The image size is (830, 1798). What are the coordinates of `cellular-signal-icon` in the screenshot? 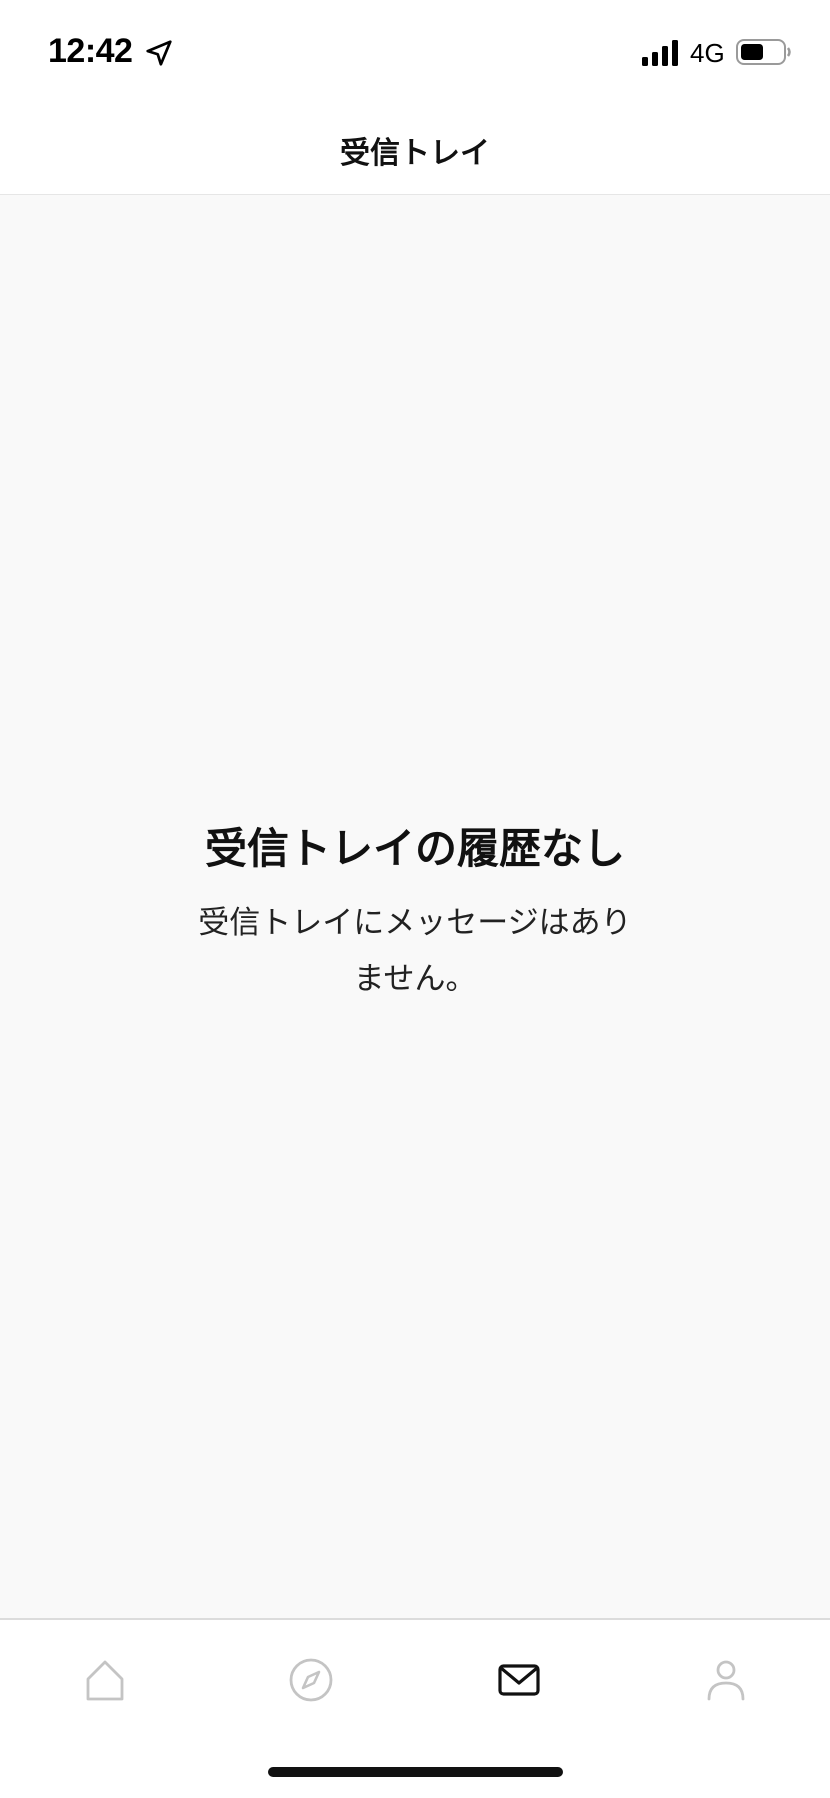 It's located at (660, 53).